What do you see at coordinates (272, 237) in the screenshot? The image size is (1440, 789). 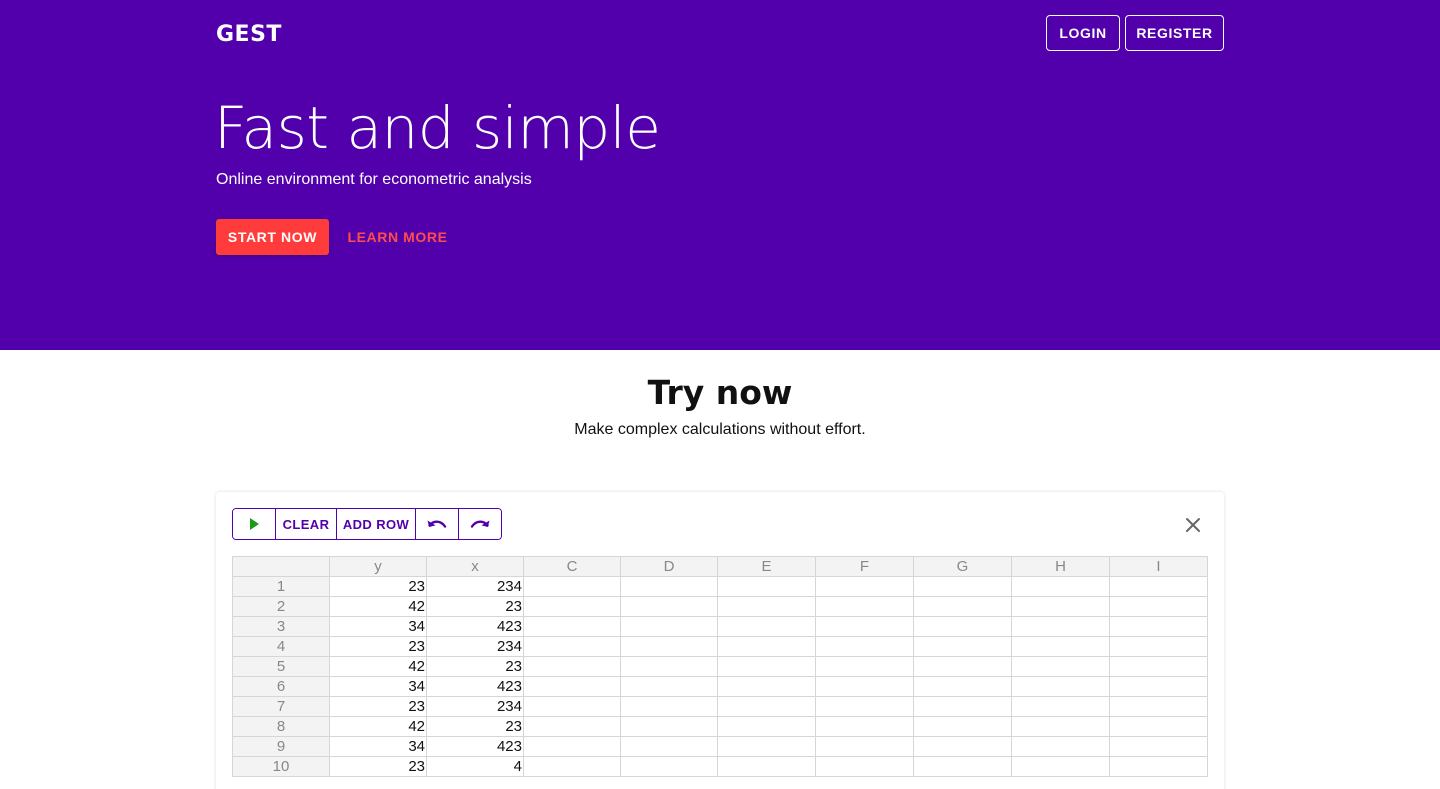 I see `start-now-button: START NOW` at bounding box center [272, 237].